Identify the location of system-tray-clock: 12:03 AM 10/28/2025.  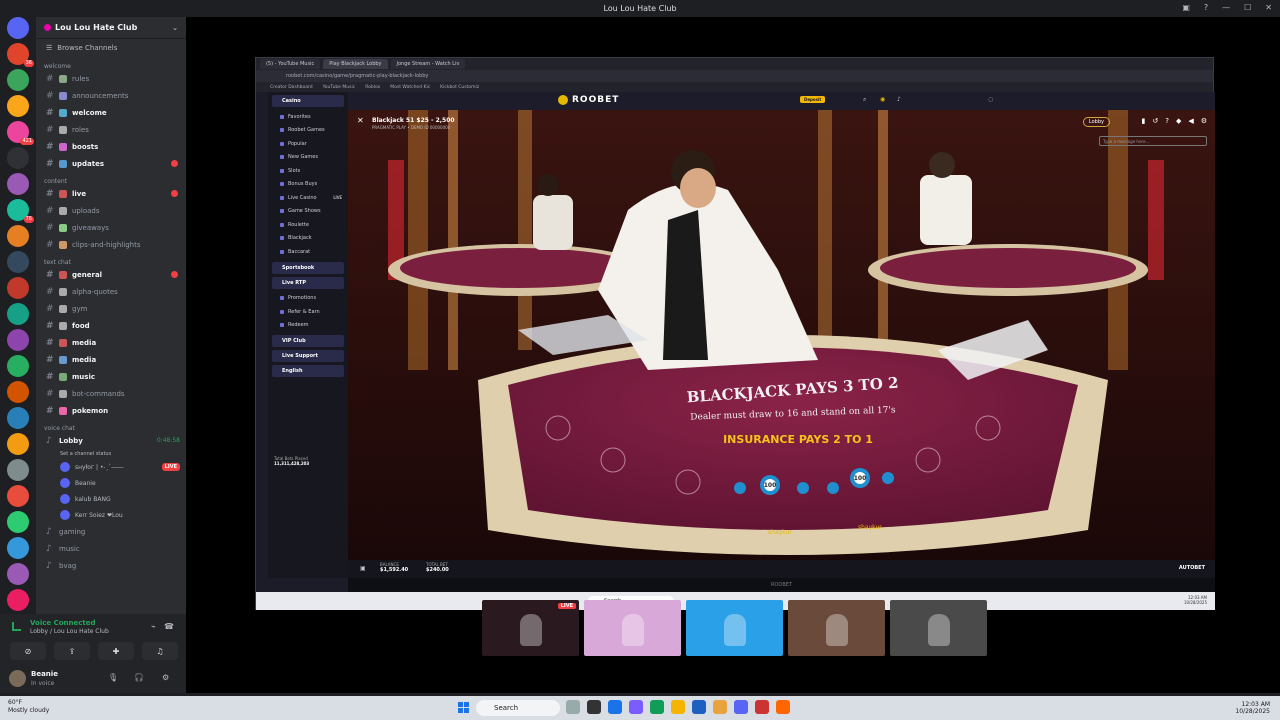
(1252, 708).